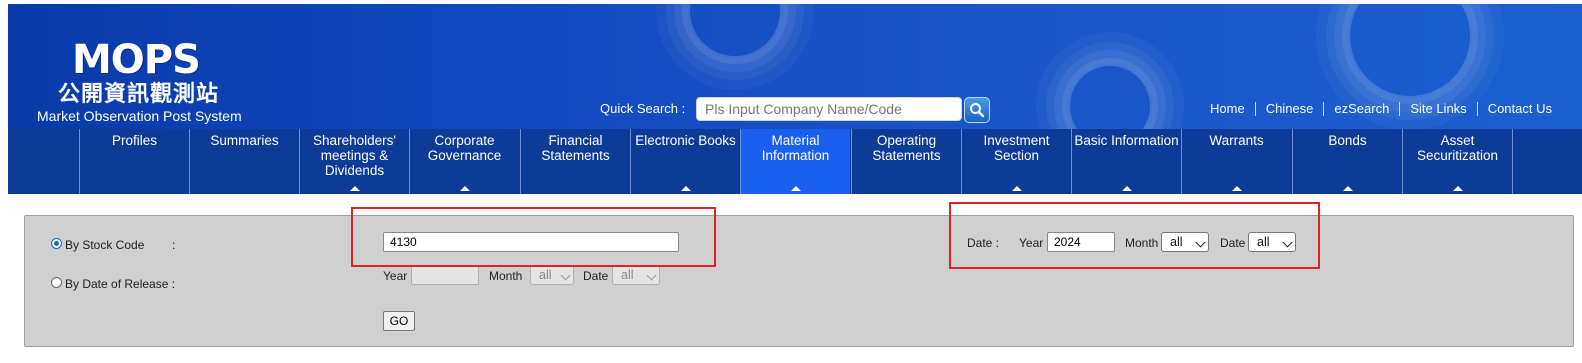 Image resolution: width=1582 pixels, height=363 pixels. I want to click on by-date-of-release-label: By Date of Release :, so click(120, 284).